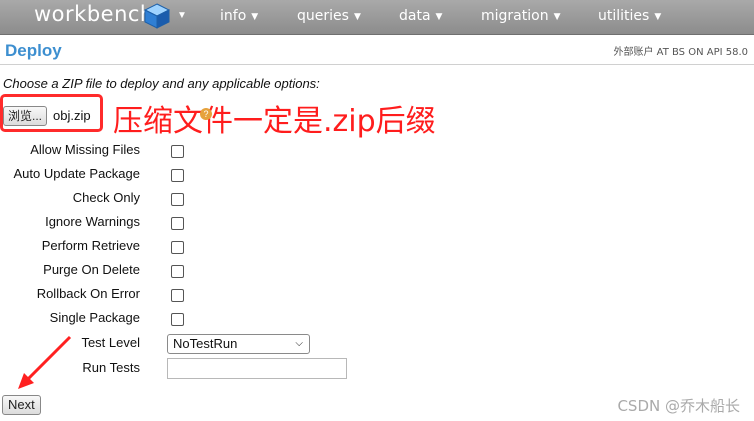 This screenshot has height=421, width=754. I want to click on logo-chevron-down-icon: ▼, so click(182, 15).